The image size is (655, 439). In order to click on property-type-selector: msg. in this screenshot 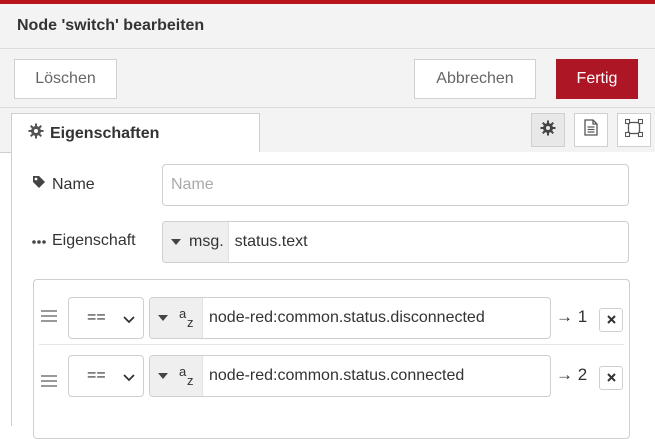, I will do `click(196, 242)`.